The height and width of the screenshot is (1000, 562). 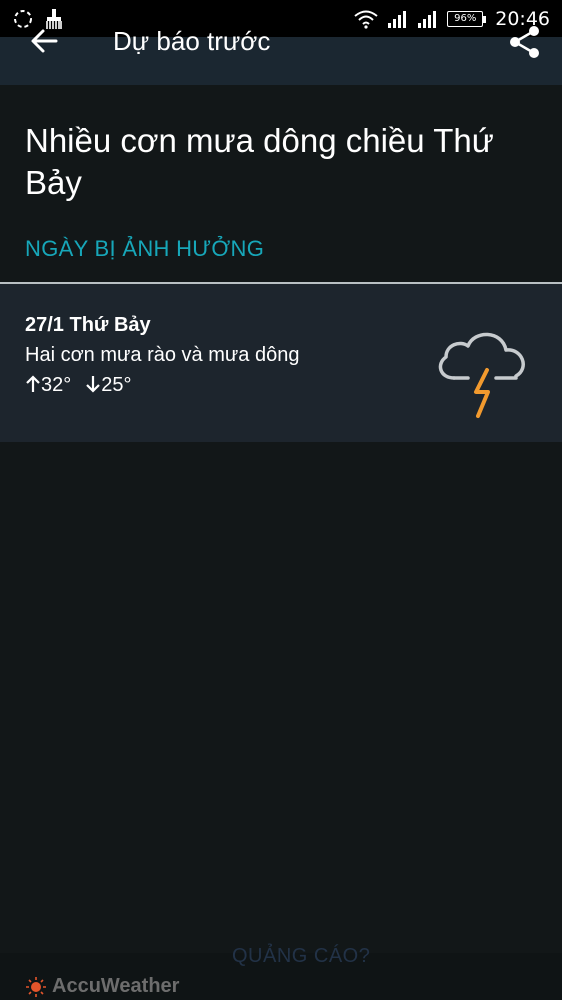 I want to click on accuweather-brand: AccuWeather, so click(x=102, y=986).